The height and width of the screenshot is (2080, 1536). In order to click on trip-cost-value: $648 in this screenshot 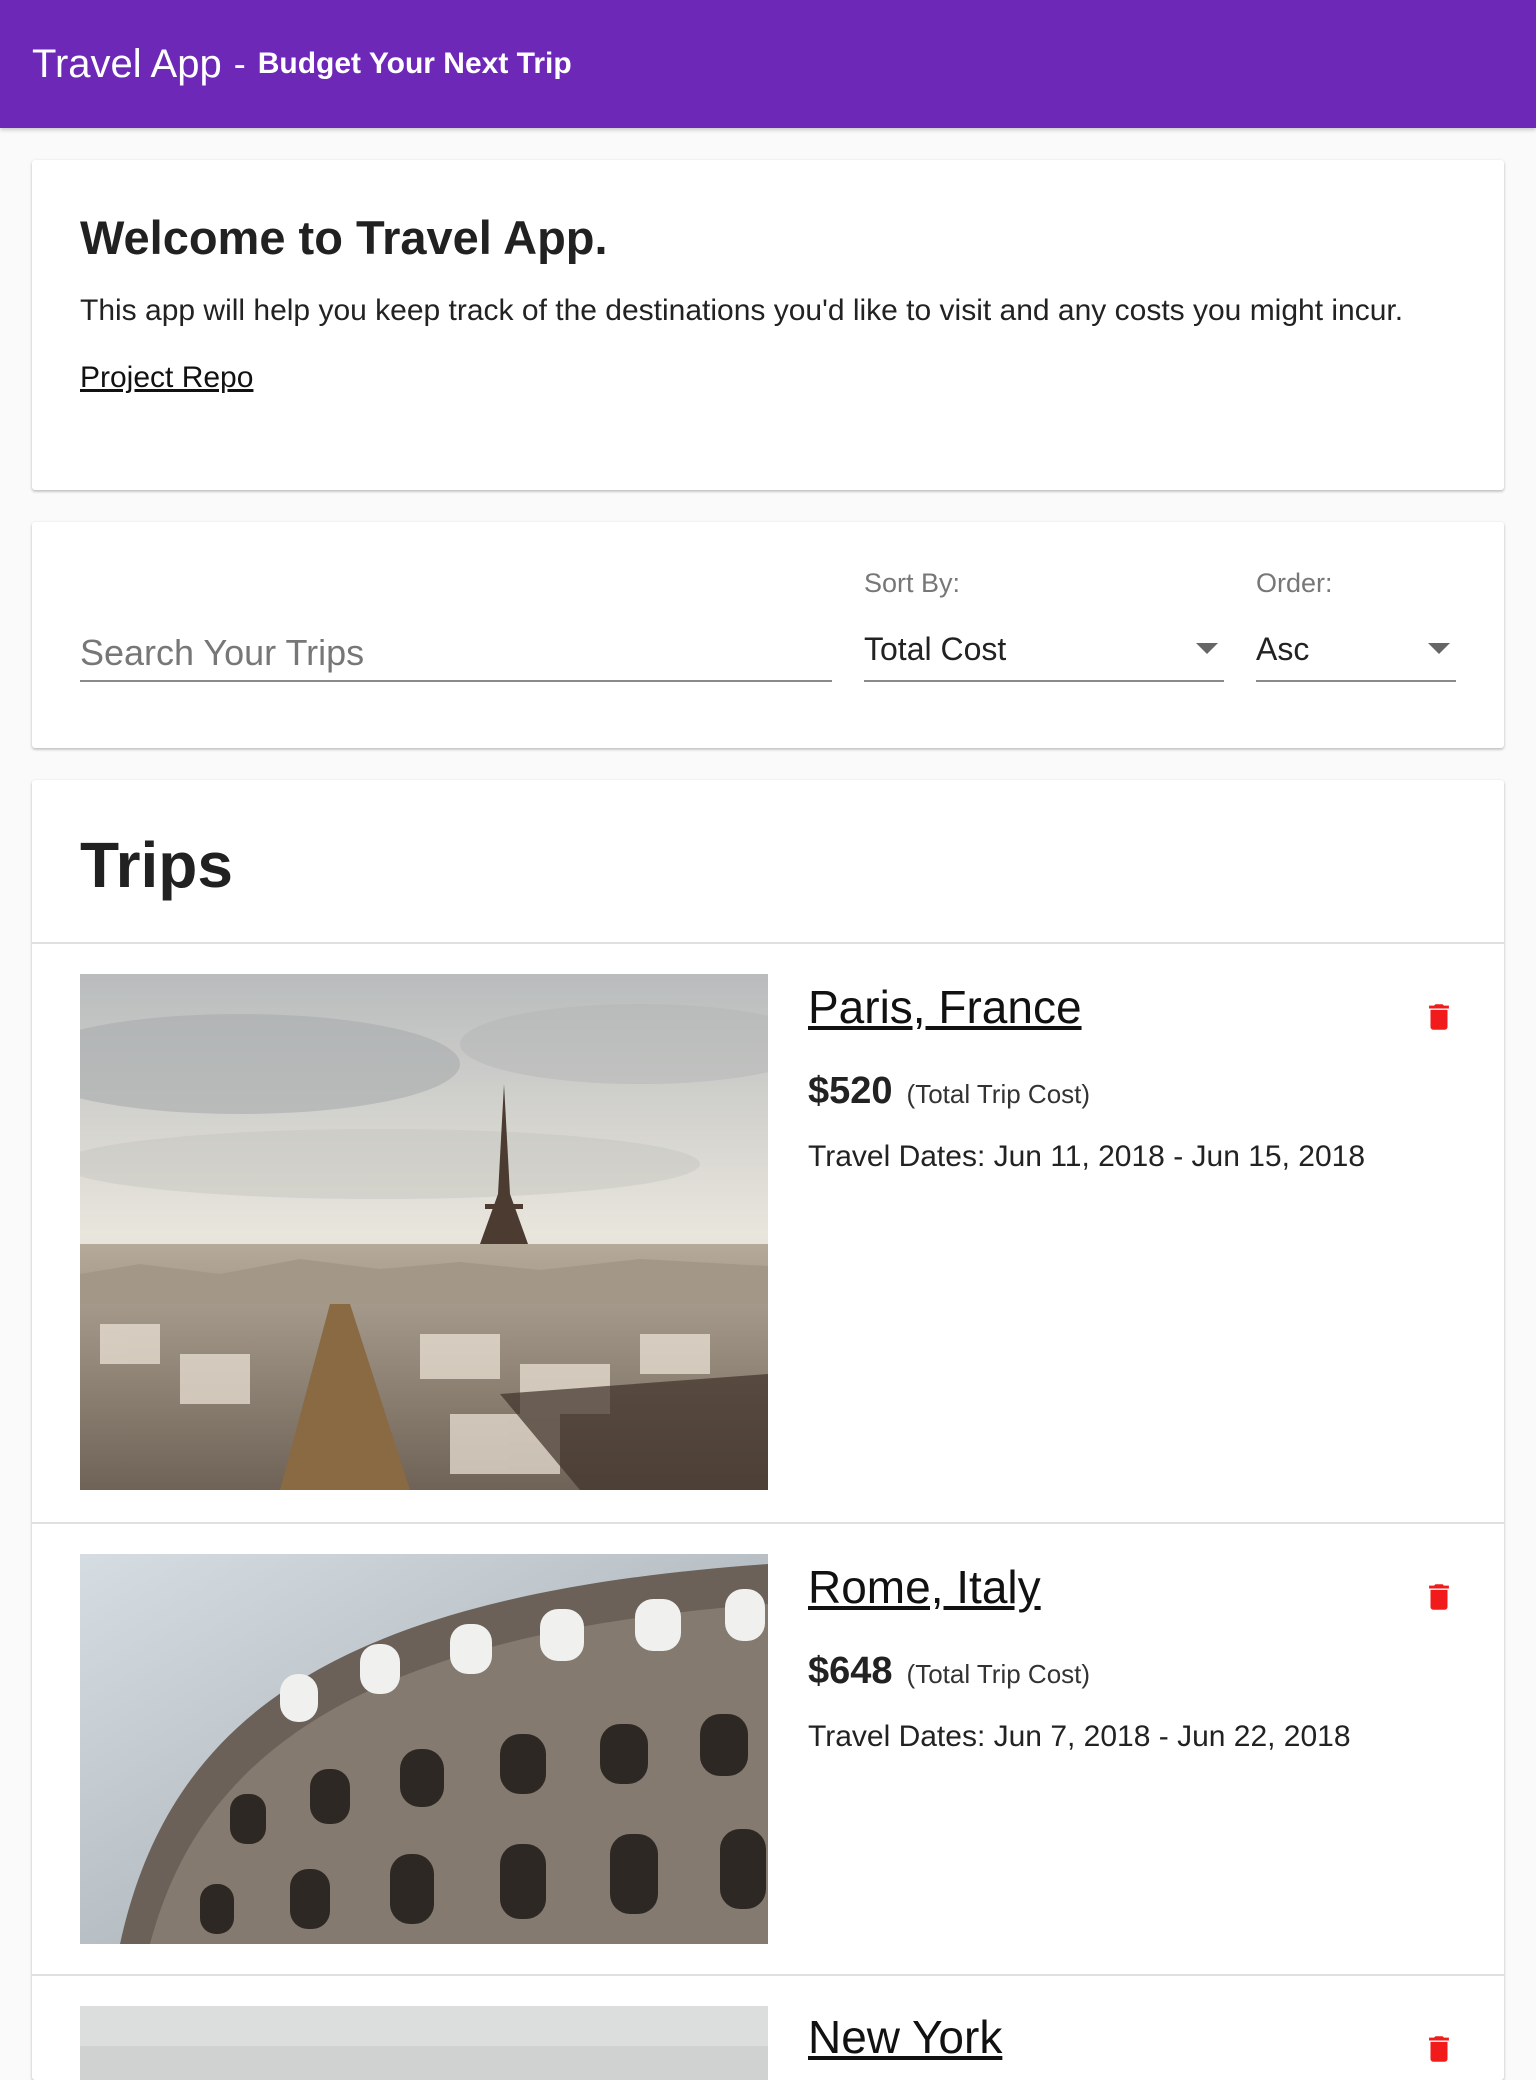, I will do `click(850, 1671)`.